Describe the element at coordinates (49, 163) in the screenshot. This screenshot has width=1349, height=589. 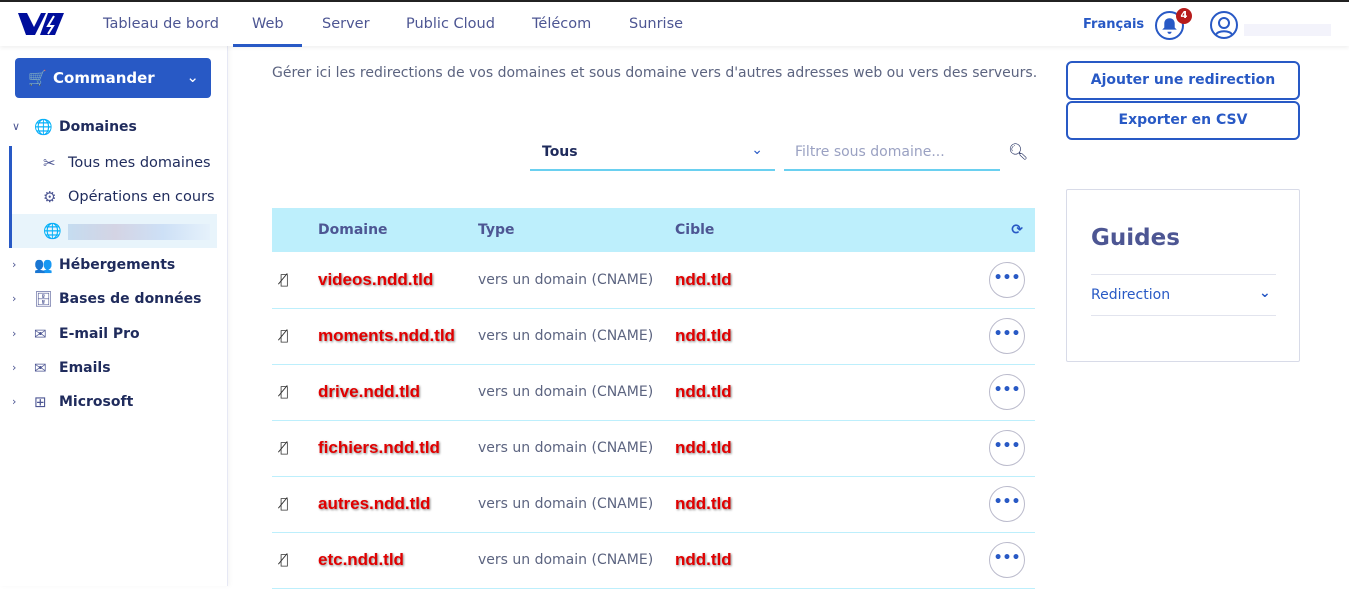
I see `network-icon: ✂` at that location.